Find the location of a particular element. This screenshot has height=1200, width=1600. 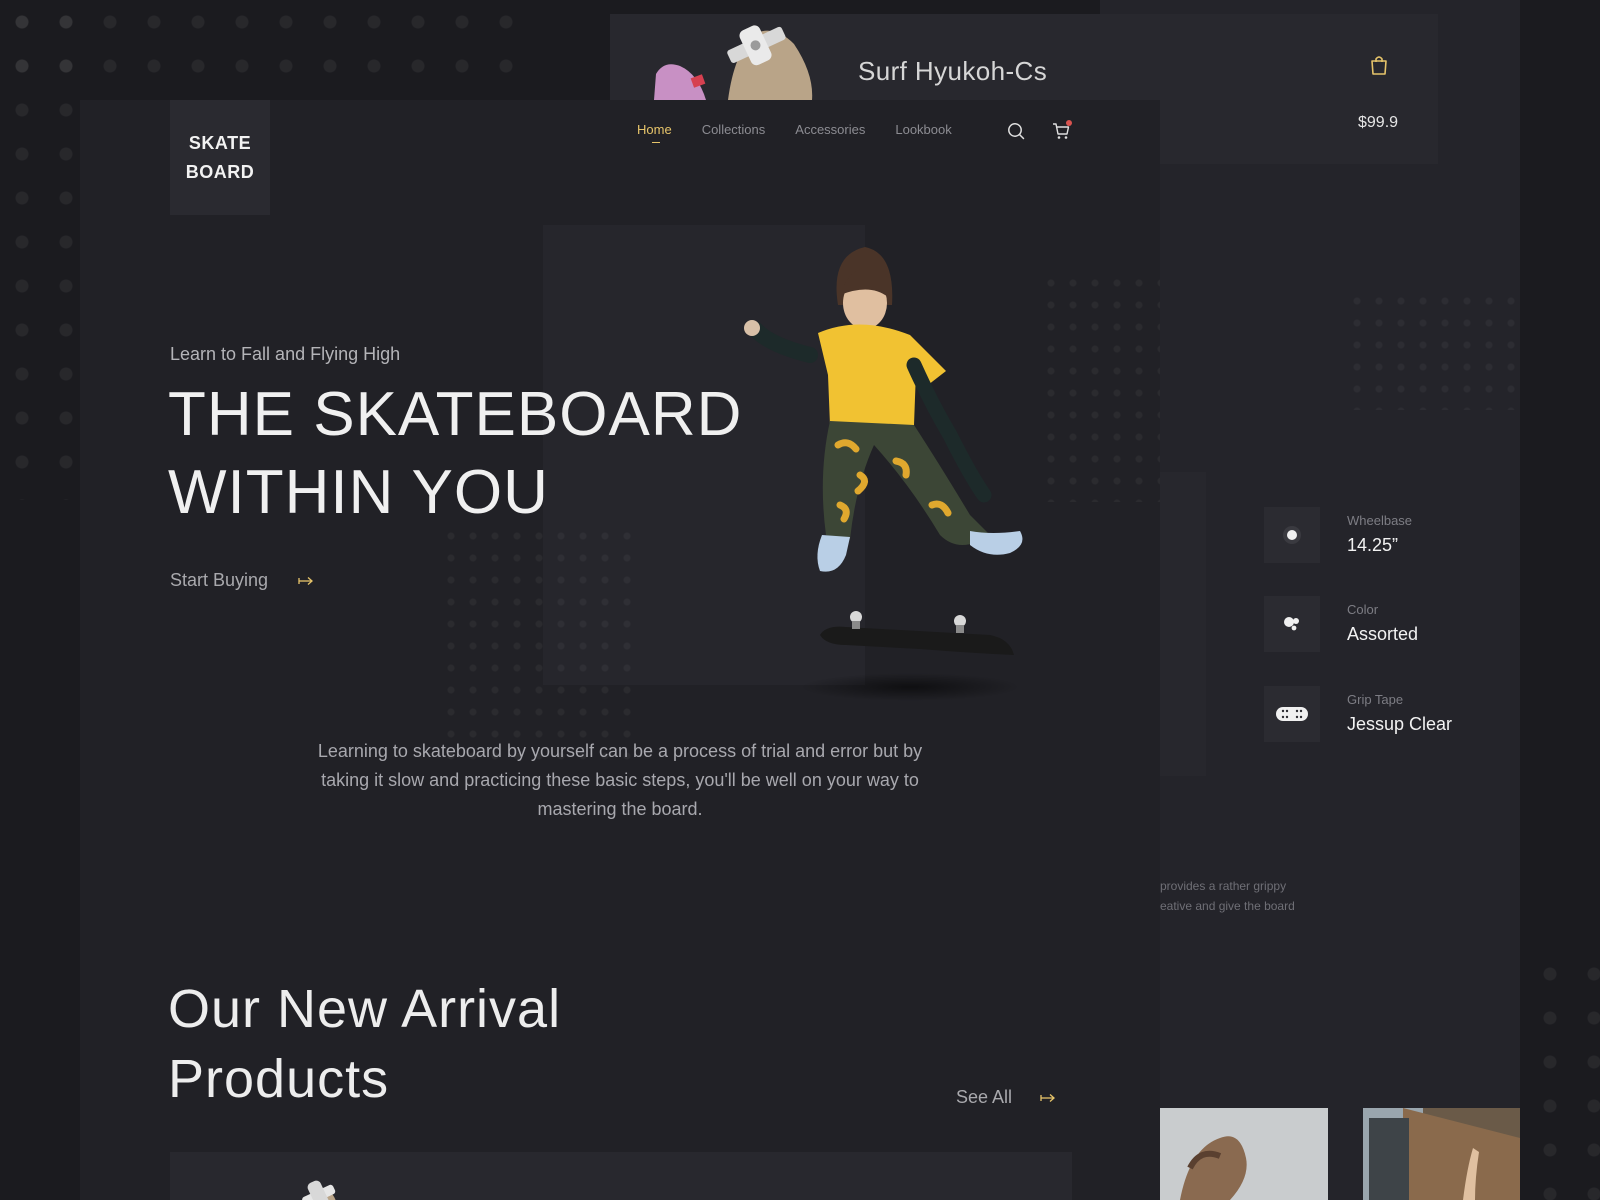

spec-color: Color Assorted is located at coordinates (1394, 624).